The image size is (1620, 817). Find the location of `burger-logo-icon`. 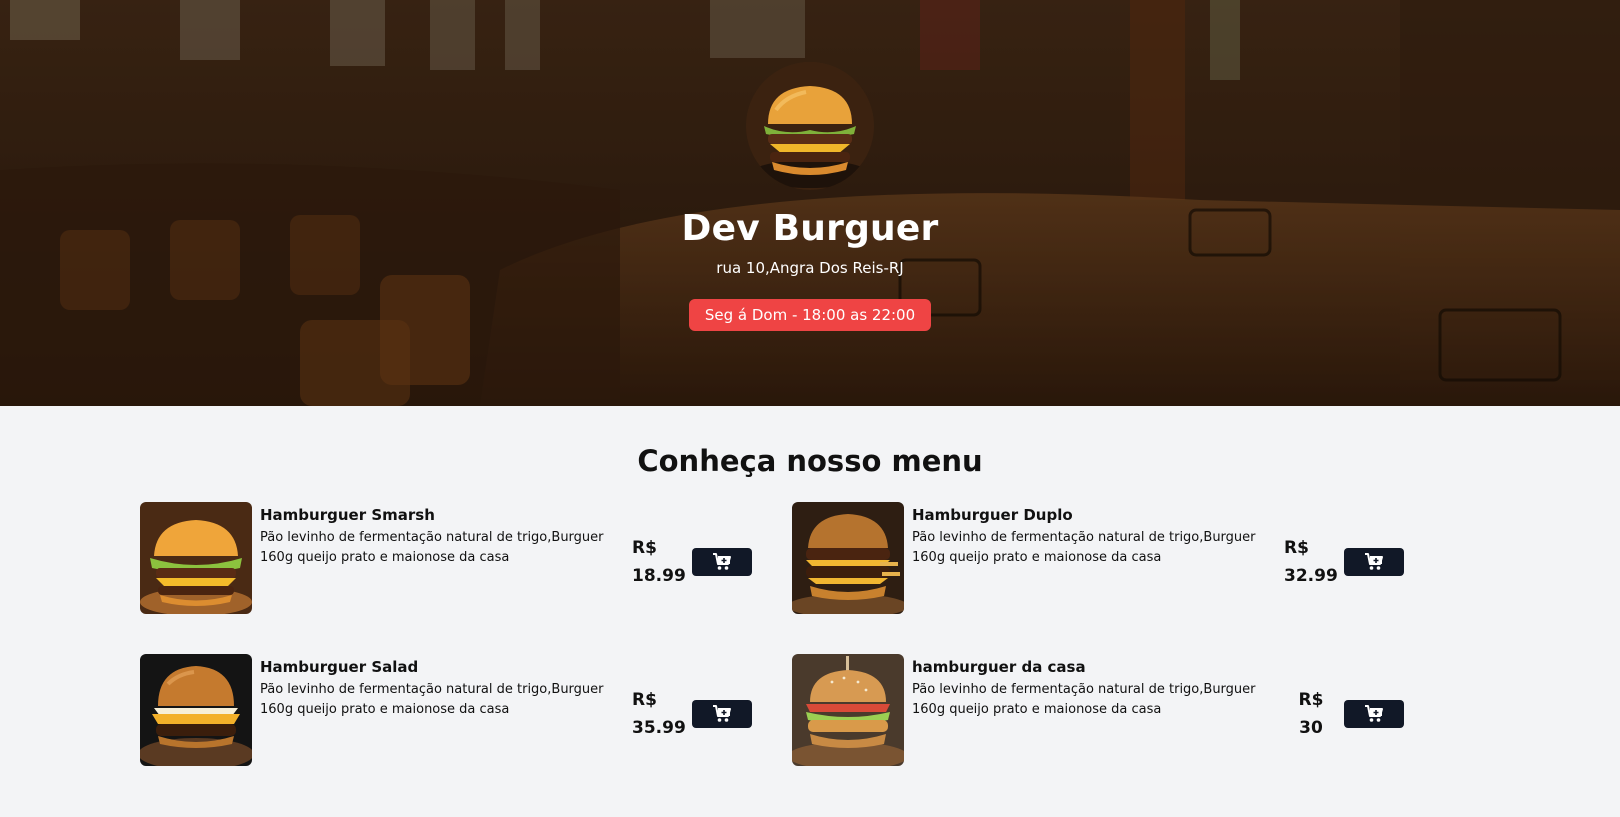

burger-logo-icon is located at coordinates (810, 126).